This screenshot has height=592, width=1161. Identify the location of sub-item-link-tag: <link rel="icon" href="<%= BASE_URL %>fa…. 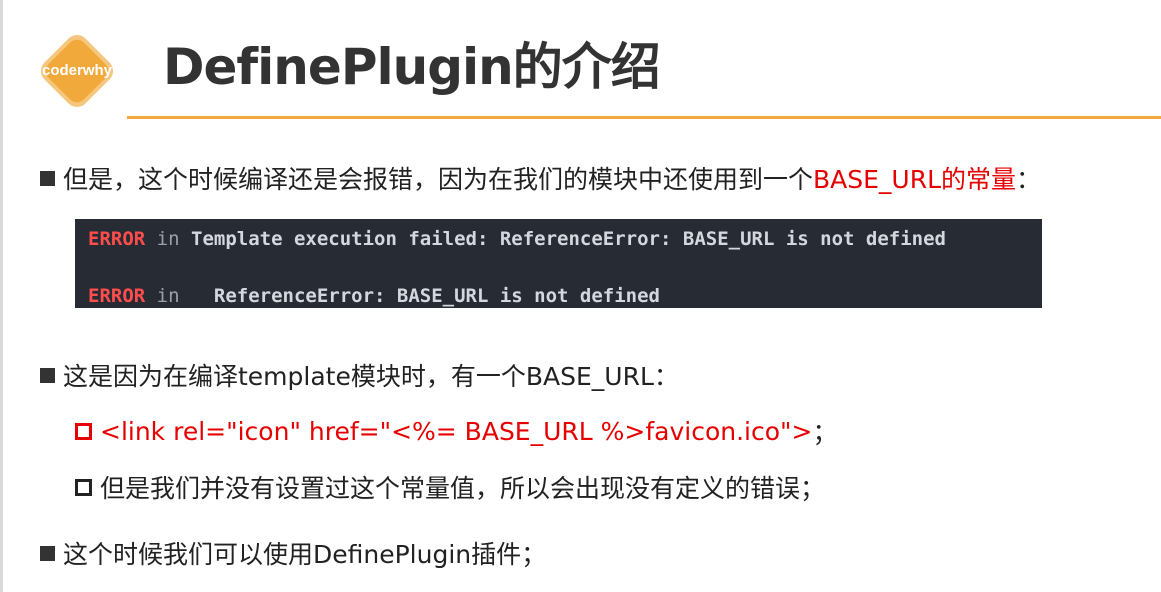
(456, 431).